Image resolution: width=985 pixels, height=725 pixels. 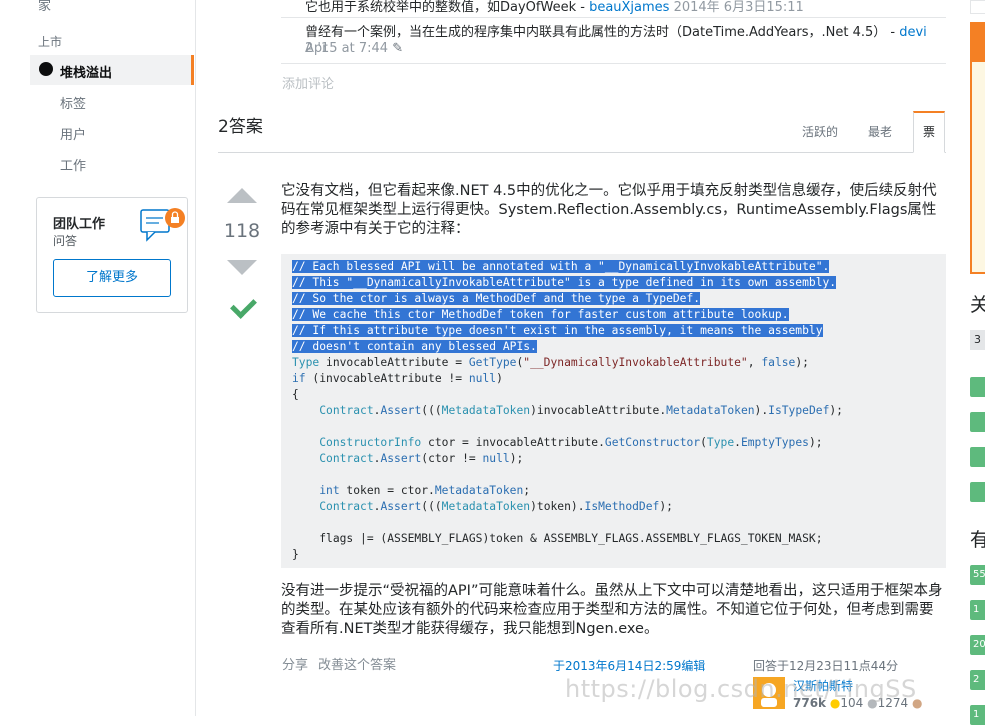 I want to click on code-token: if, so click(x=299, y=378).